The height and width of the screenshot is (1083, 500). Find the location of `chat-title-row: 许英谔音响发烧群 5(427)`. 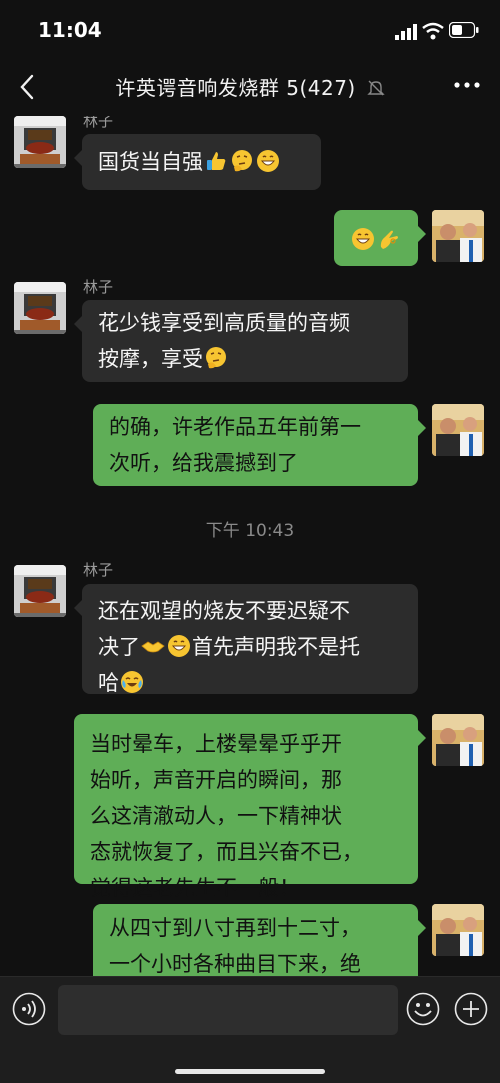

chat-title-row: 许英谔音响发烧群 5(427) is located at coordinates (250, 86).